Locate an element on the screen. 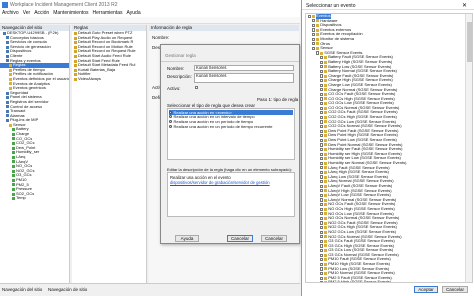 This screenshot has height=296, width=474. sensor-event-item: PM2 5 High (SGSE Sensor Events) is located at coordinates (389, 281).